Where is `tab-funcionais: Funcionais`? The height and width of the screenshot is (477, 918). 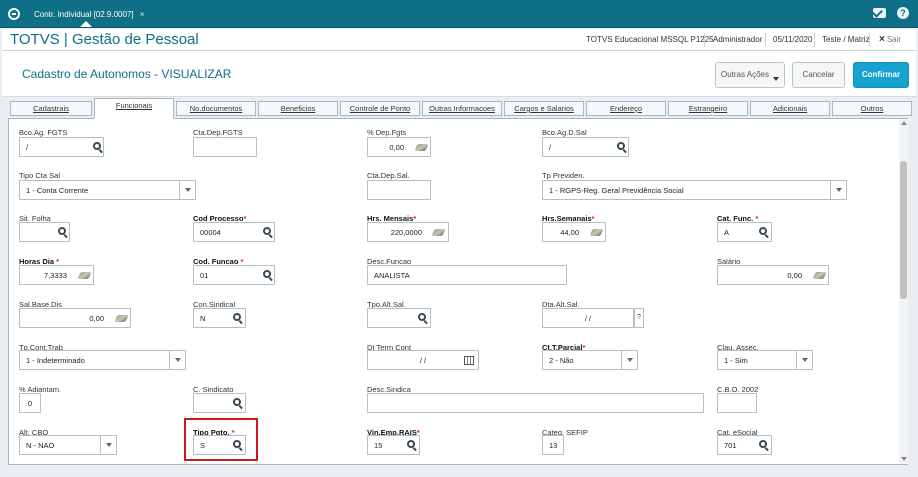 tab-funcionais: Funcionais is located at coordinates (134, 108).